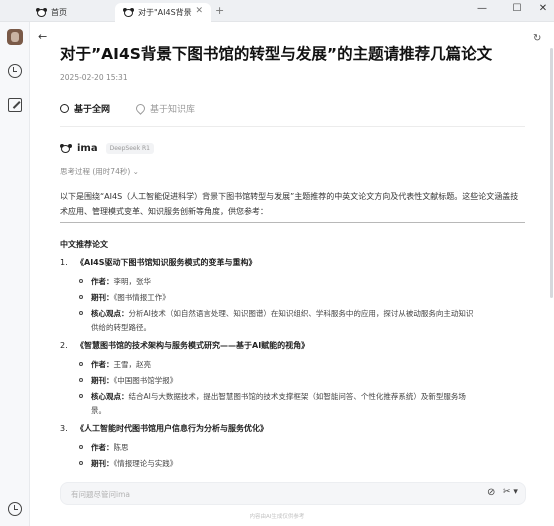 The image size is (554, 526). Describe the element at coordinates (84, 244) in the screenshot. I see `section-heading: 中文推荐论文` at that location.